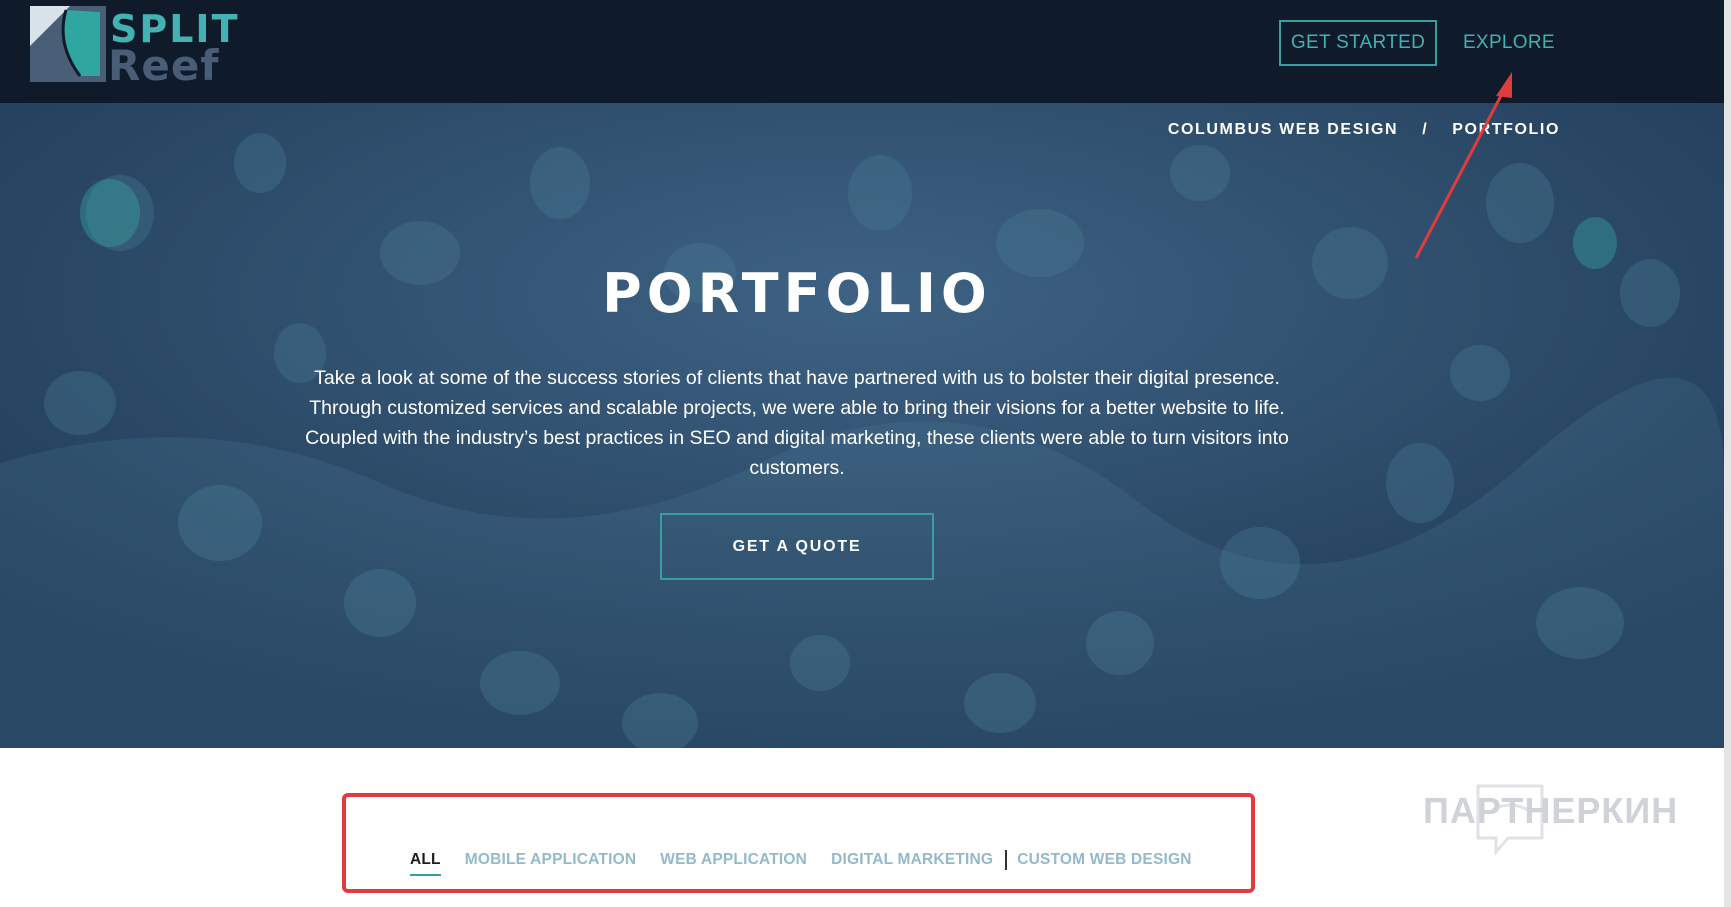  I want to click on filter-tab-mobile-application: MOBILE APPLICATION, so click(551, 860).